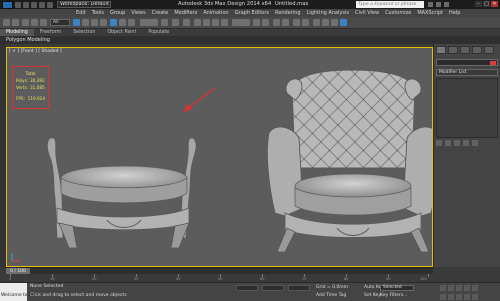  Describe the element at coordinates (185, 13) in the screenshot. I see `menu-modifiers: Modifiers` at that location.